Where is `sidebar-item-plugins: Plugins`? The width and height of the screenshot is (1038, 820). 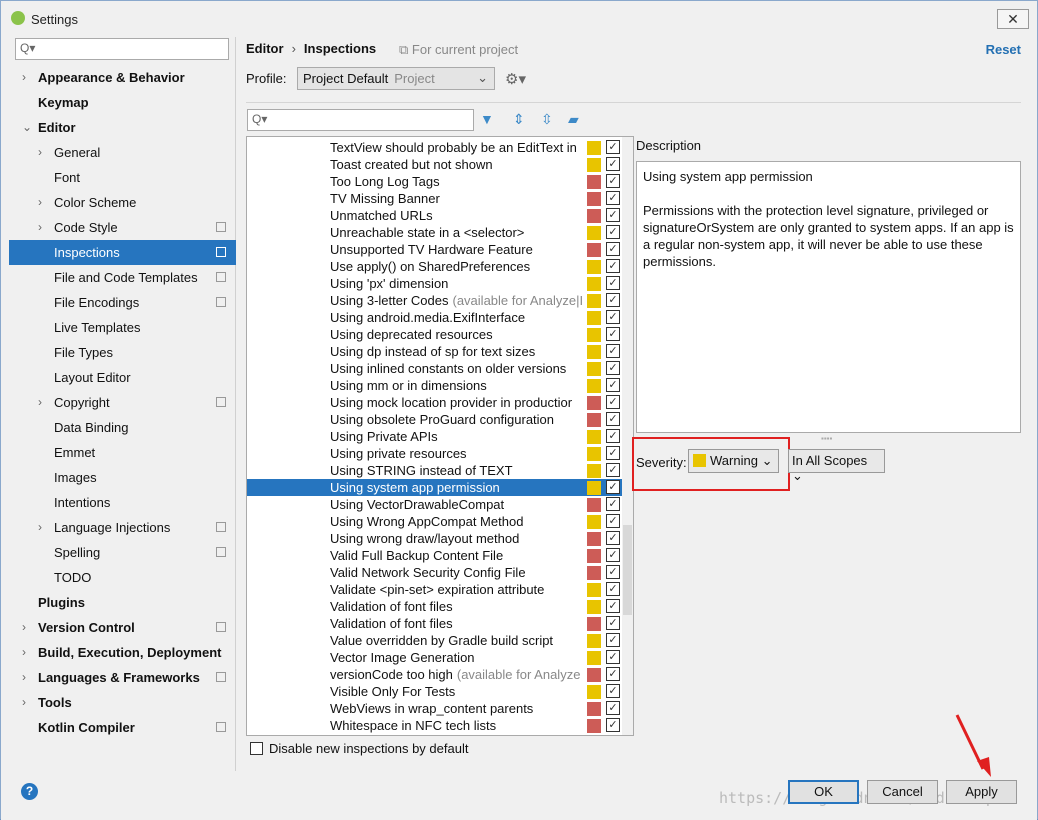
sidebar-item-plugins: Plugins is located at coordinates (122, 602).